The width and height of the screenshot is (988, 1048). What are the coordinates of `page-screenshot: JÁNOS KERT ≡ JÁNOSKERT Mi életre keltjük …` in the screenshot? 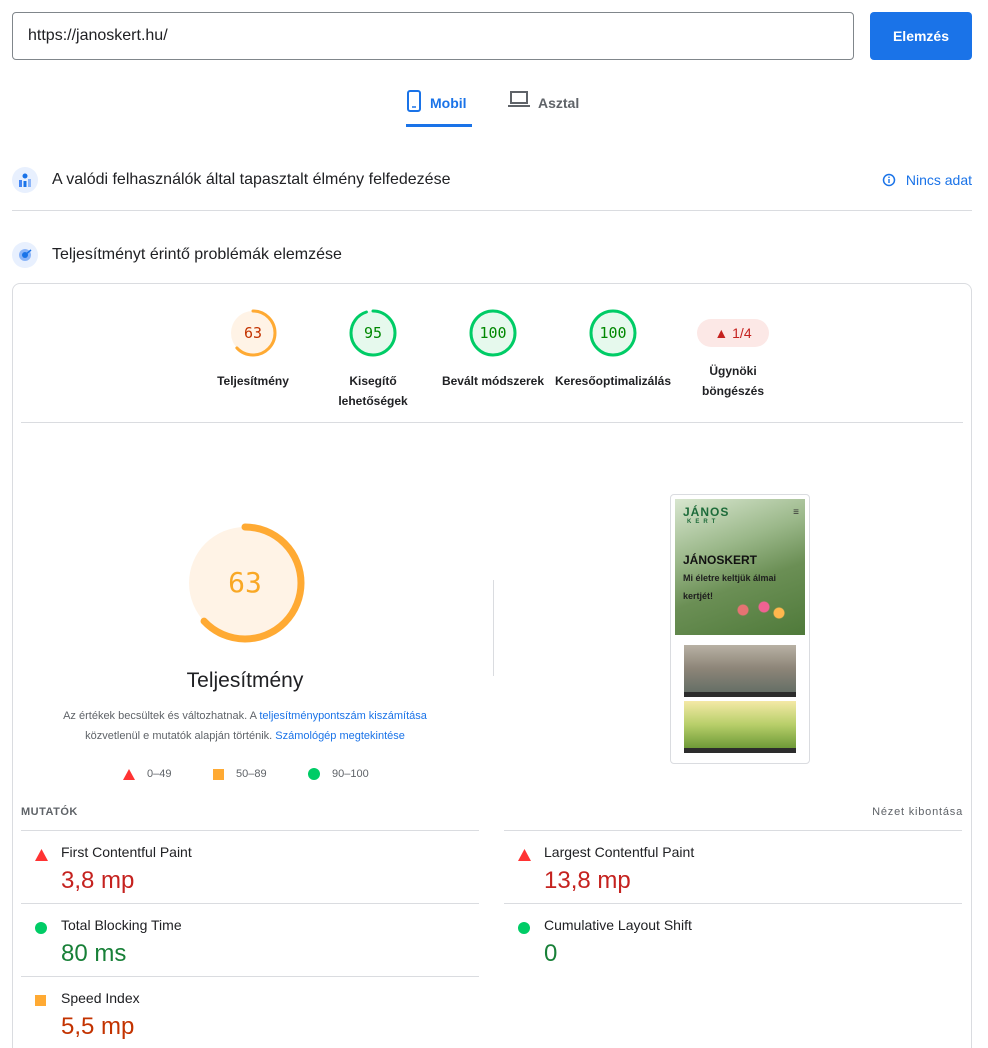 It's located at (740, 629).